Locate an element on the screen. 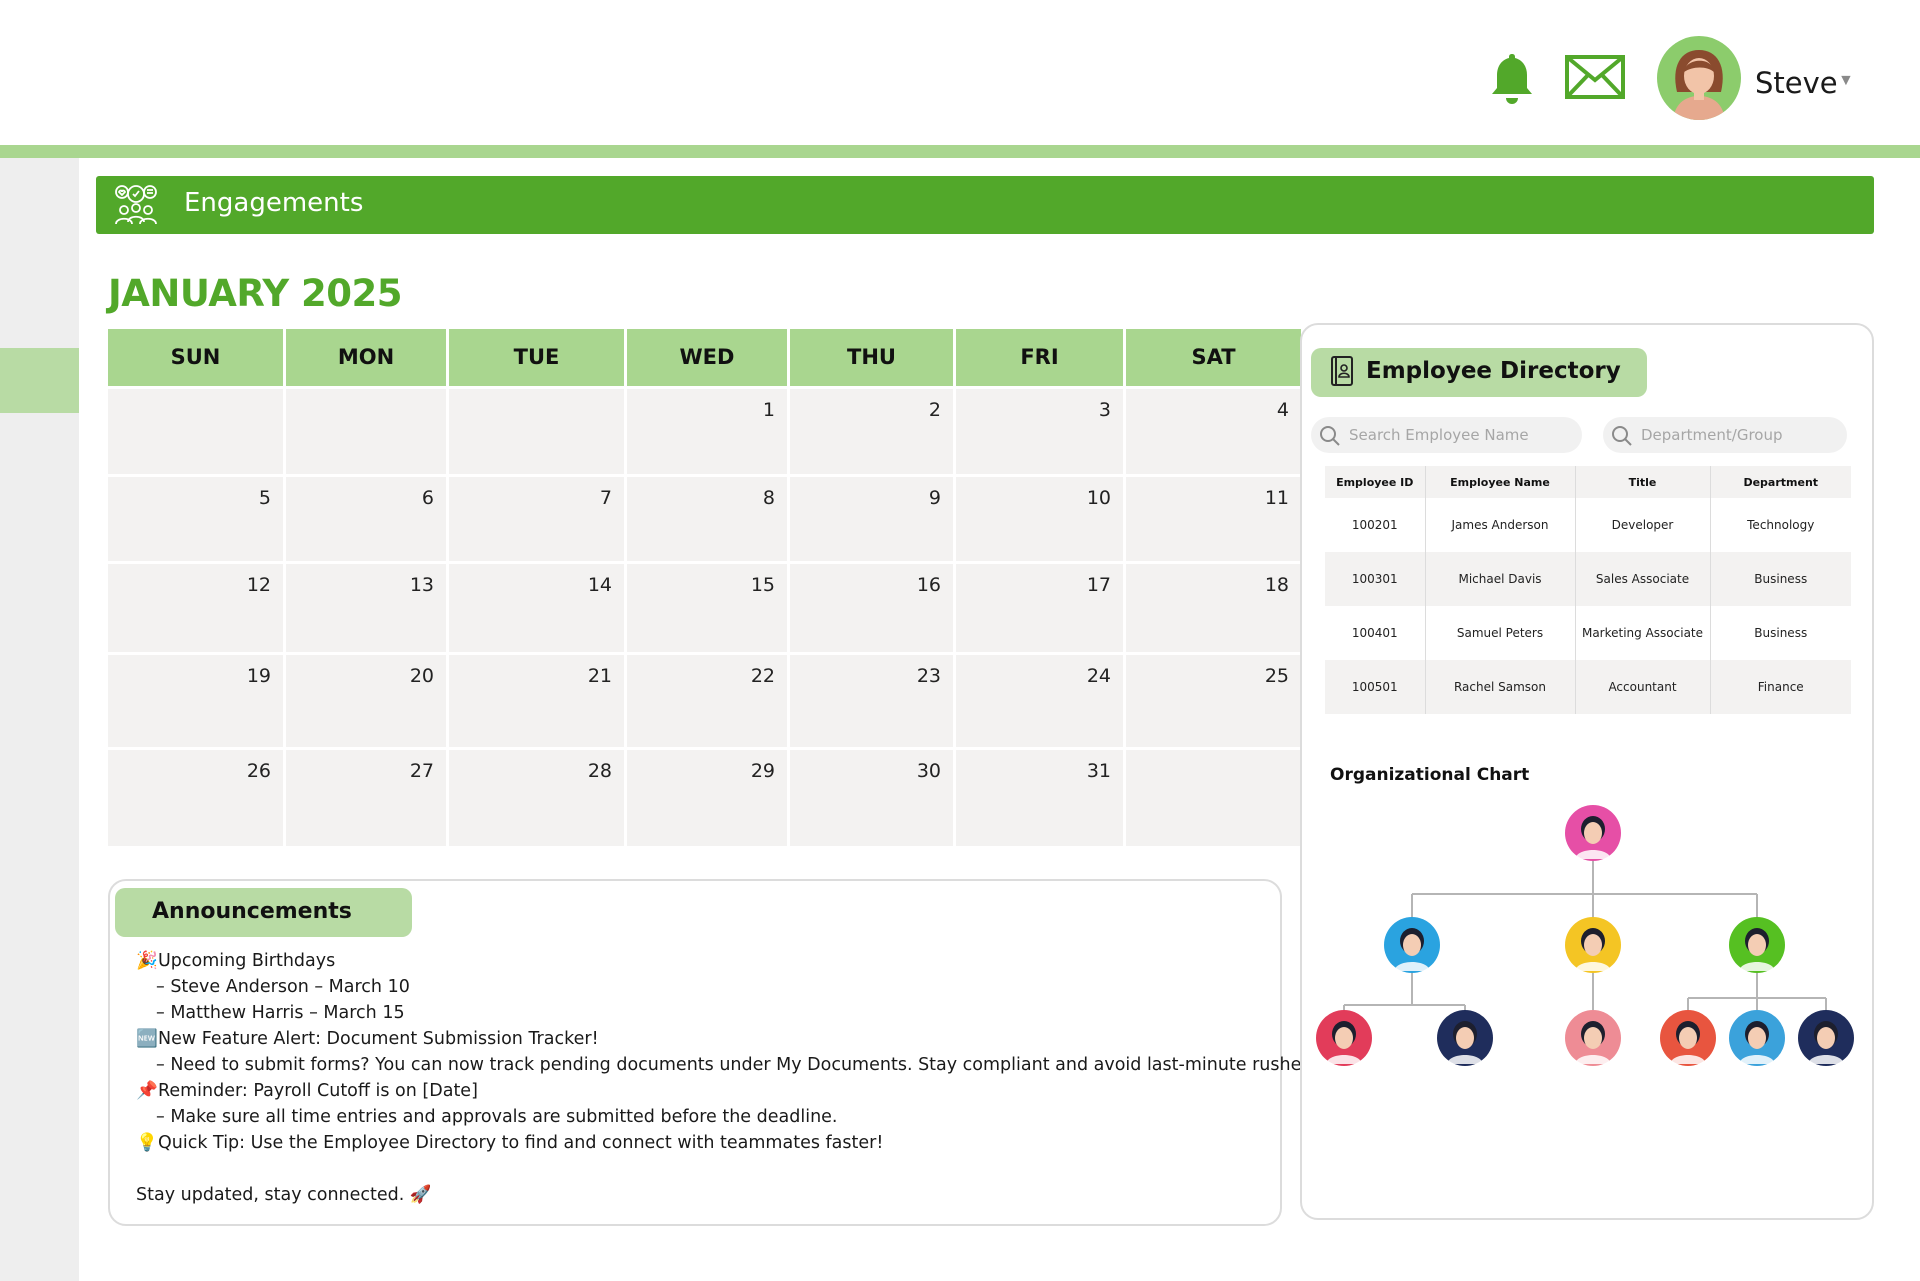 The image size is (1920, 1281). calendar-day: 19 is located at coordinates (195, 701).